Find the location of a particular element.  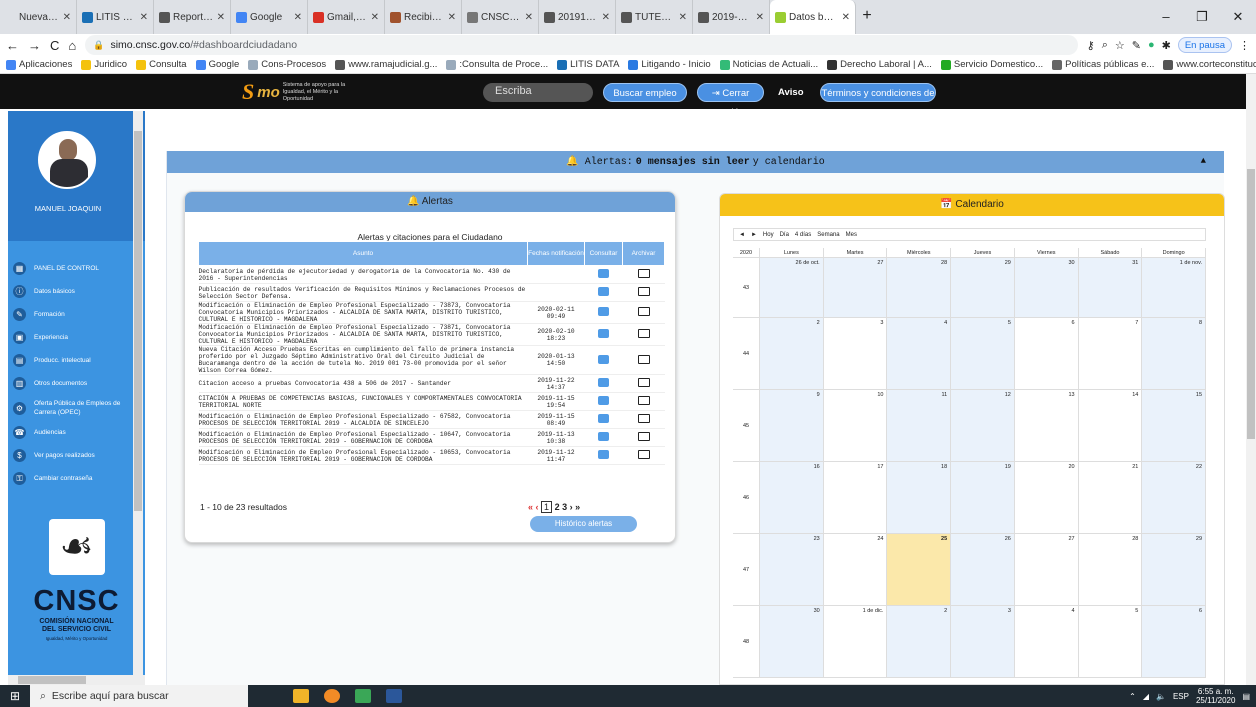

last-page-button: » is located at coordinates (577, 507).